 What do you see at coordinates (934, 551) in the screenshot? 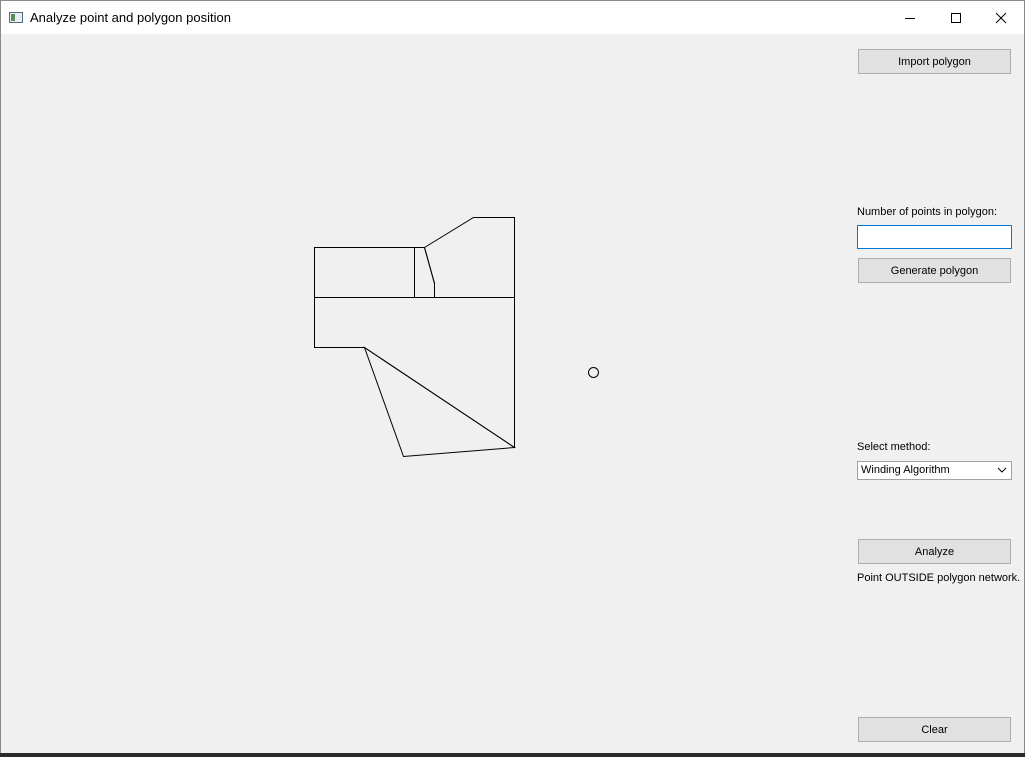
I see `analyze-button: Analyze` at bounding box center [934, 551].